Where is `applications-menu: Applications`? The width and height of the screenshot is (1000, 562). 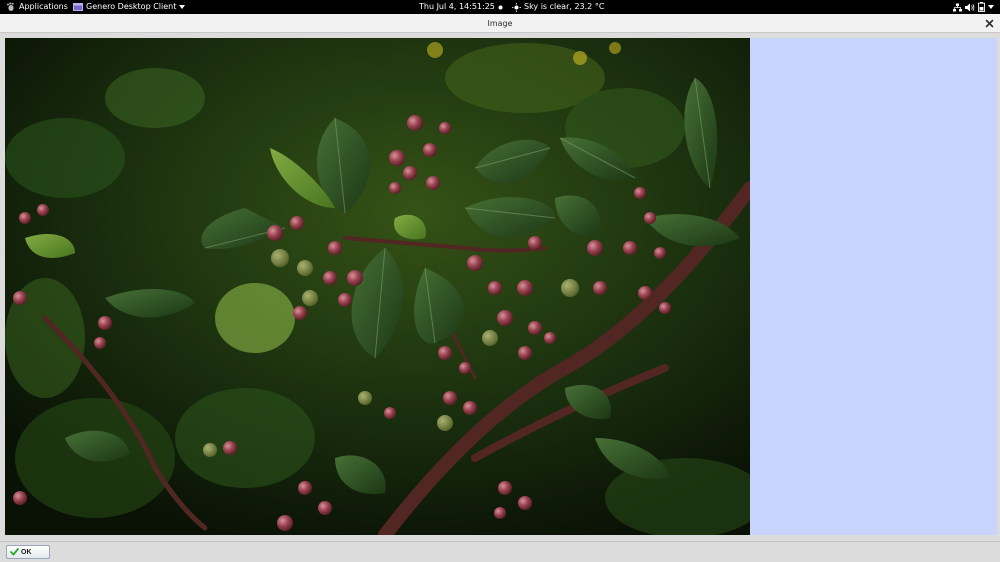 applications-menu: Applications is located at coordinates (37, 7).